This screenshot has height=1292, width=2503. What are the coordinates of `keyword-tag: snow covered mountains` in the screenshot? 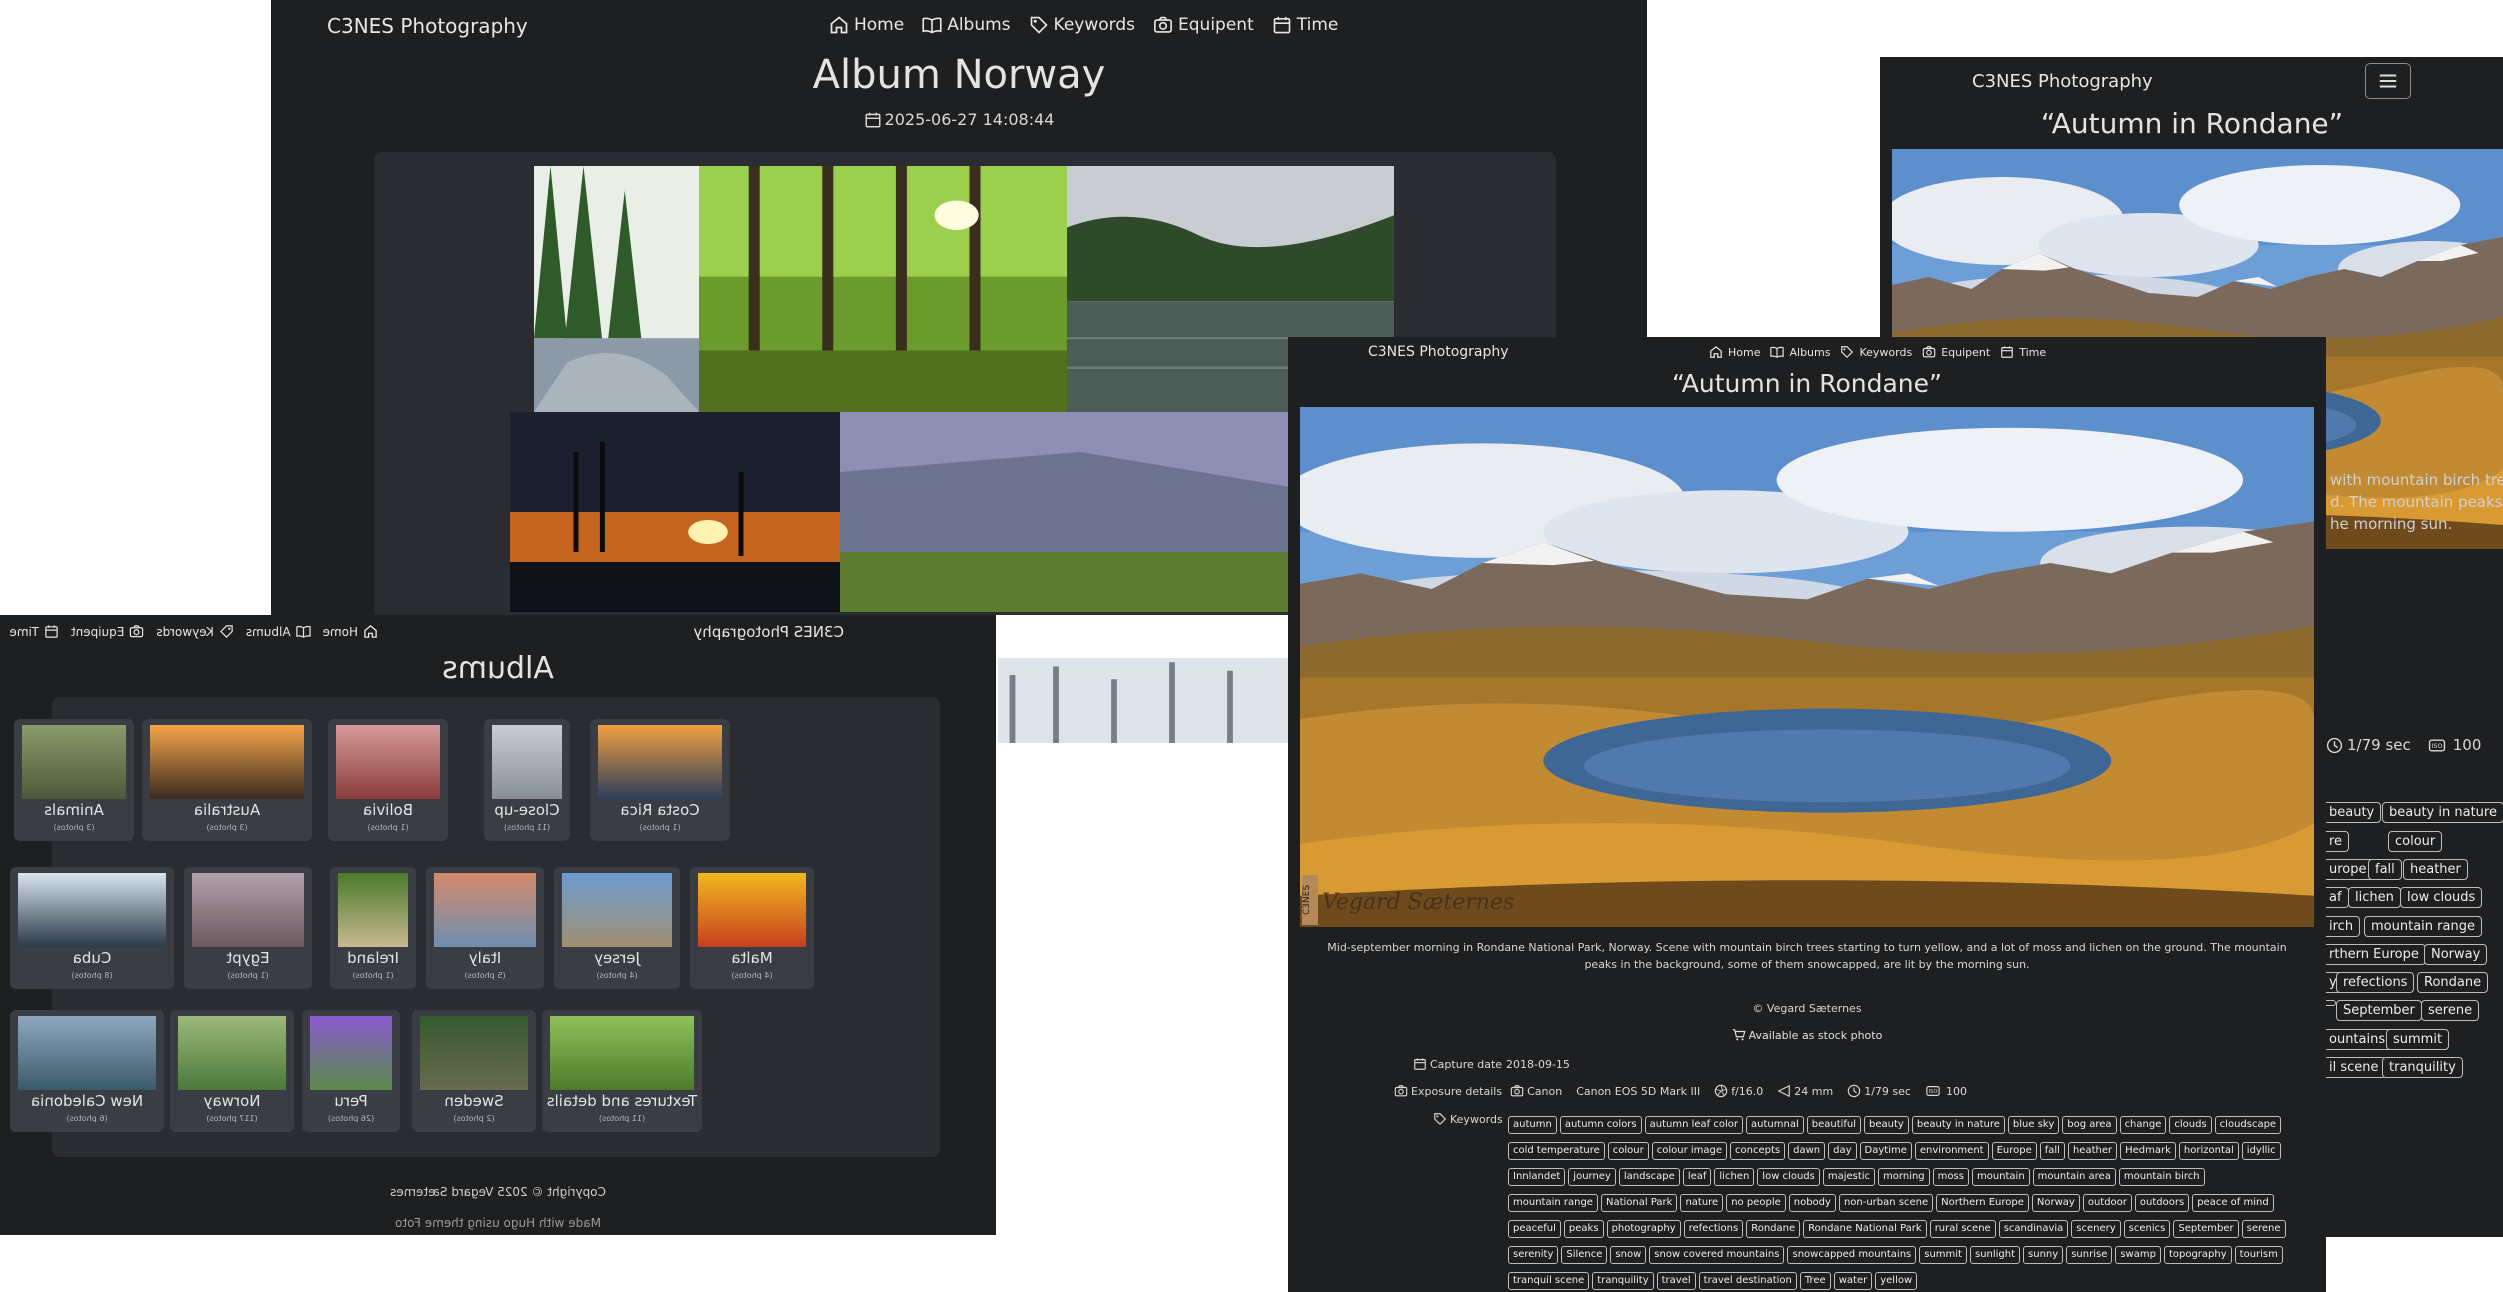 It's located at (1717, 1255).